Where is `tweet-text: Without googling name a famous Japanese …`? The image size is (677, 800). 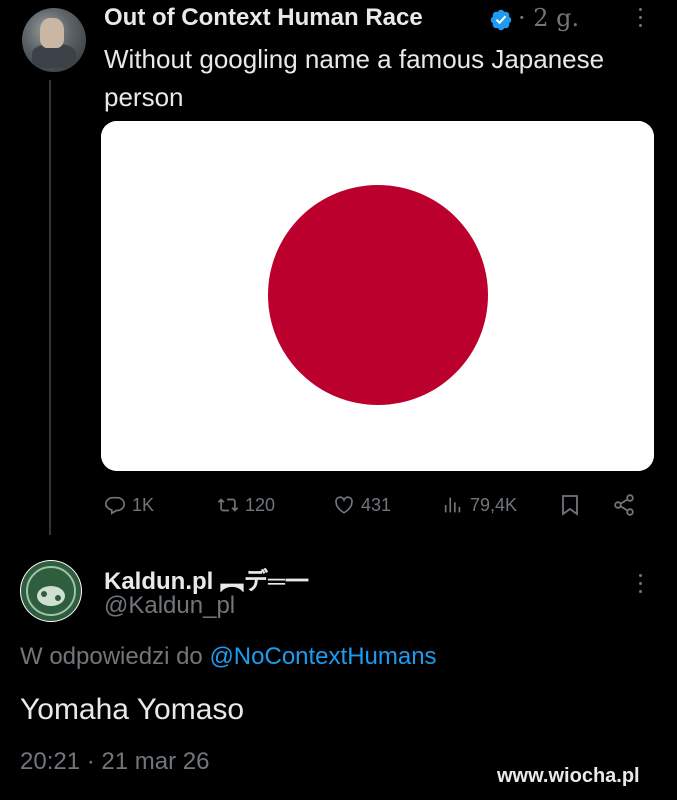
tweet-text: Without googling name a famous Japanese … is located at coordinates (354, 78).